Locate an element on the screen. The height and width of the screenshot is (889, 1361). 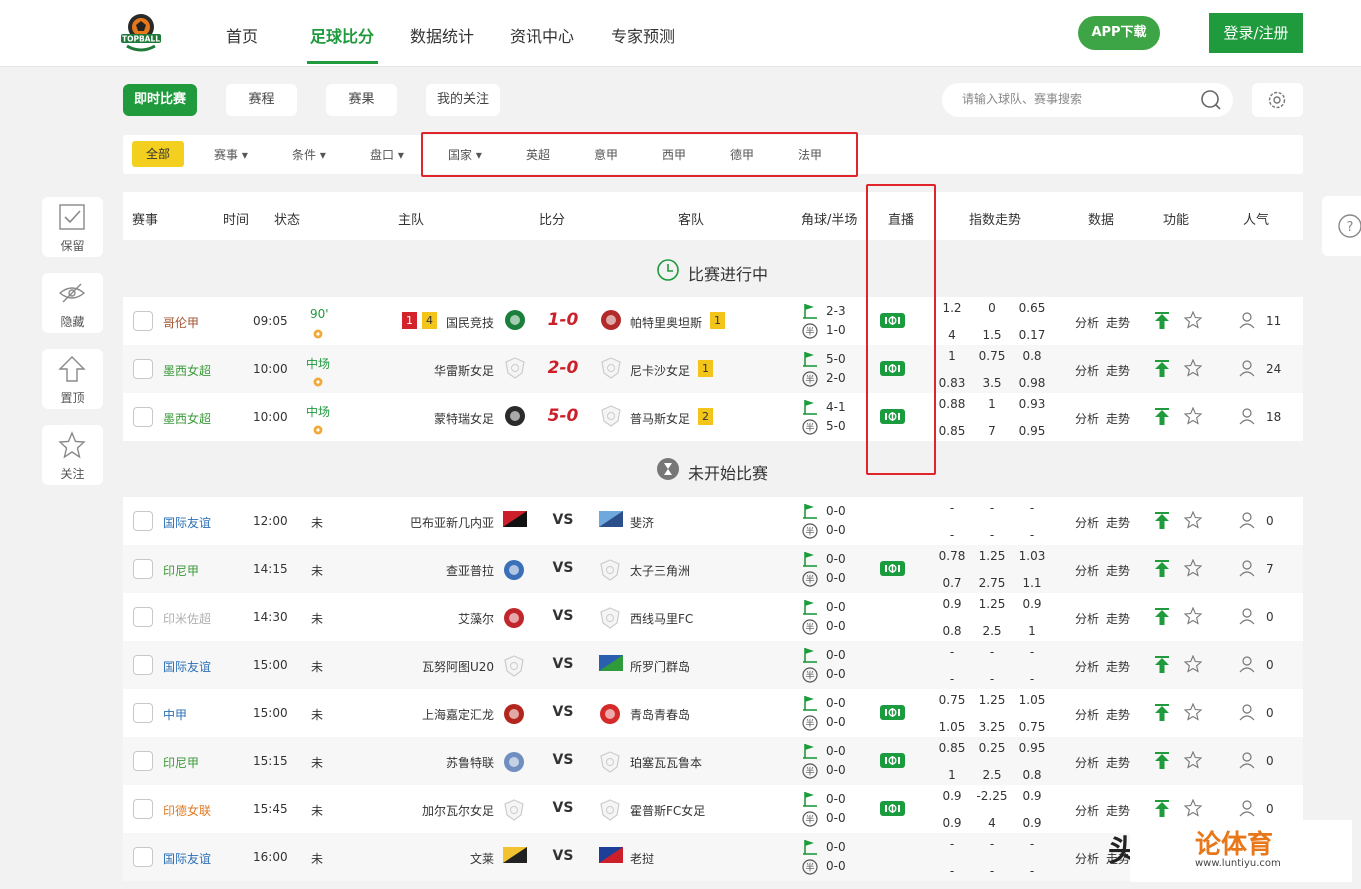
nav-data-stats: 数据统计 is located at coordinates (442, 35).